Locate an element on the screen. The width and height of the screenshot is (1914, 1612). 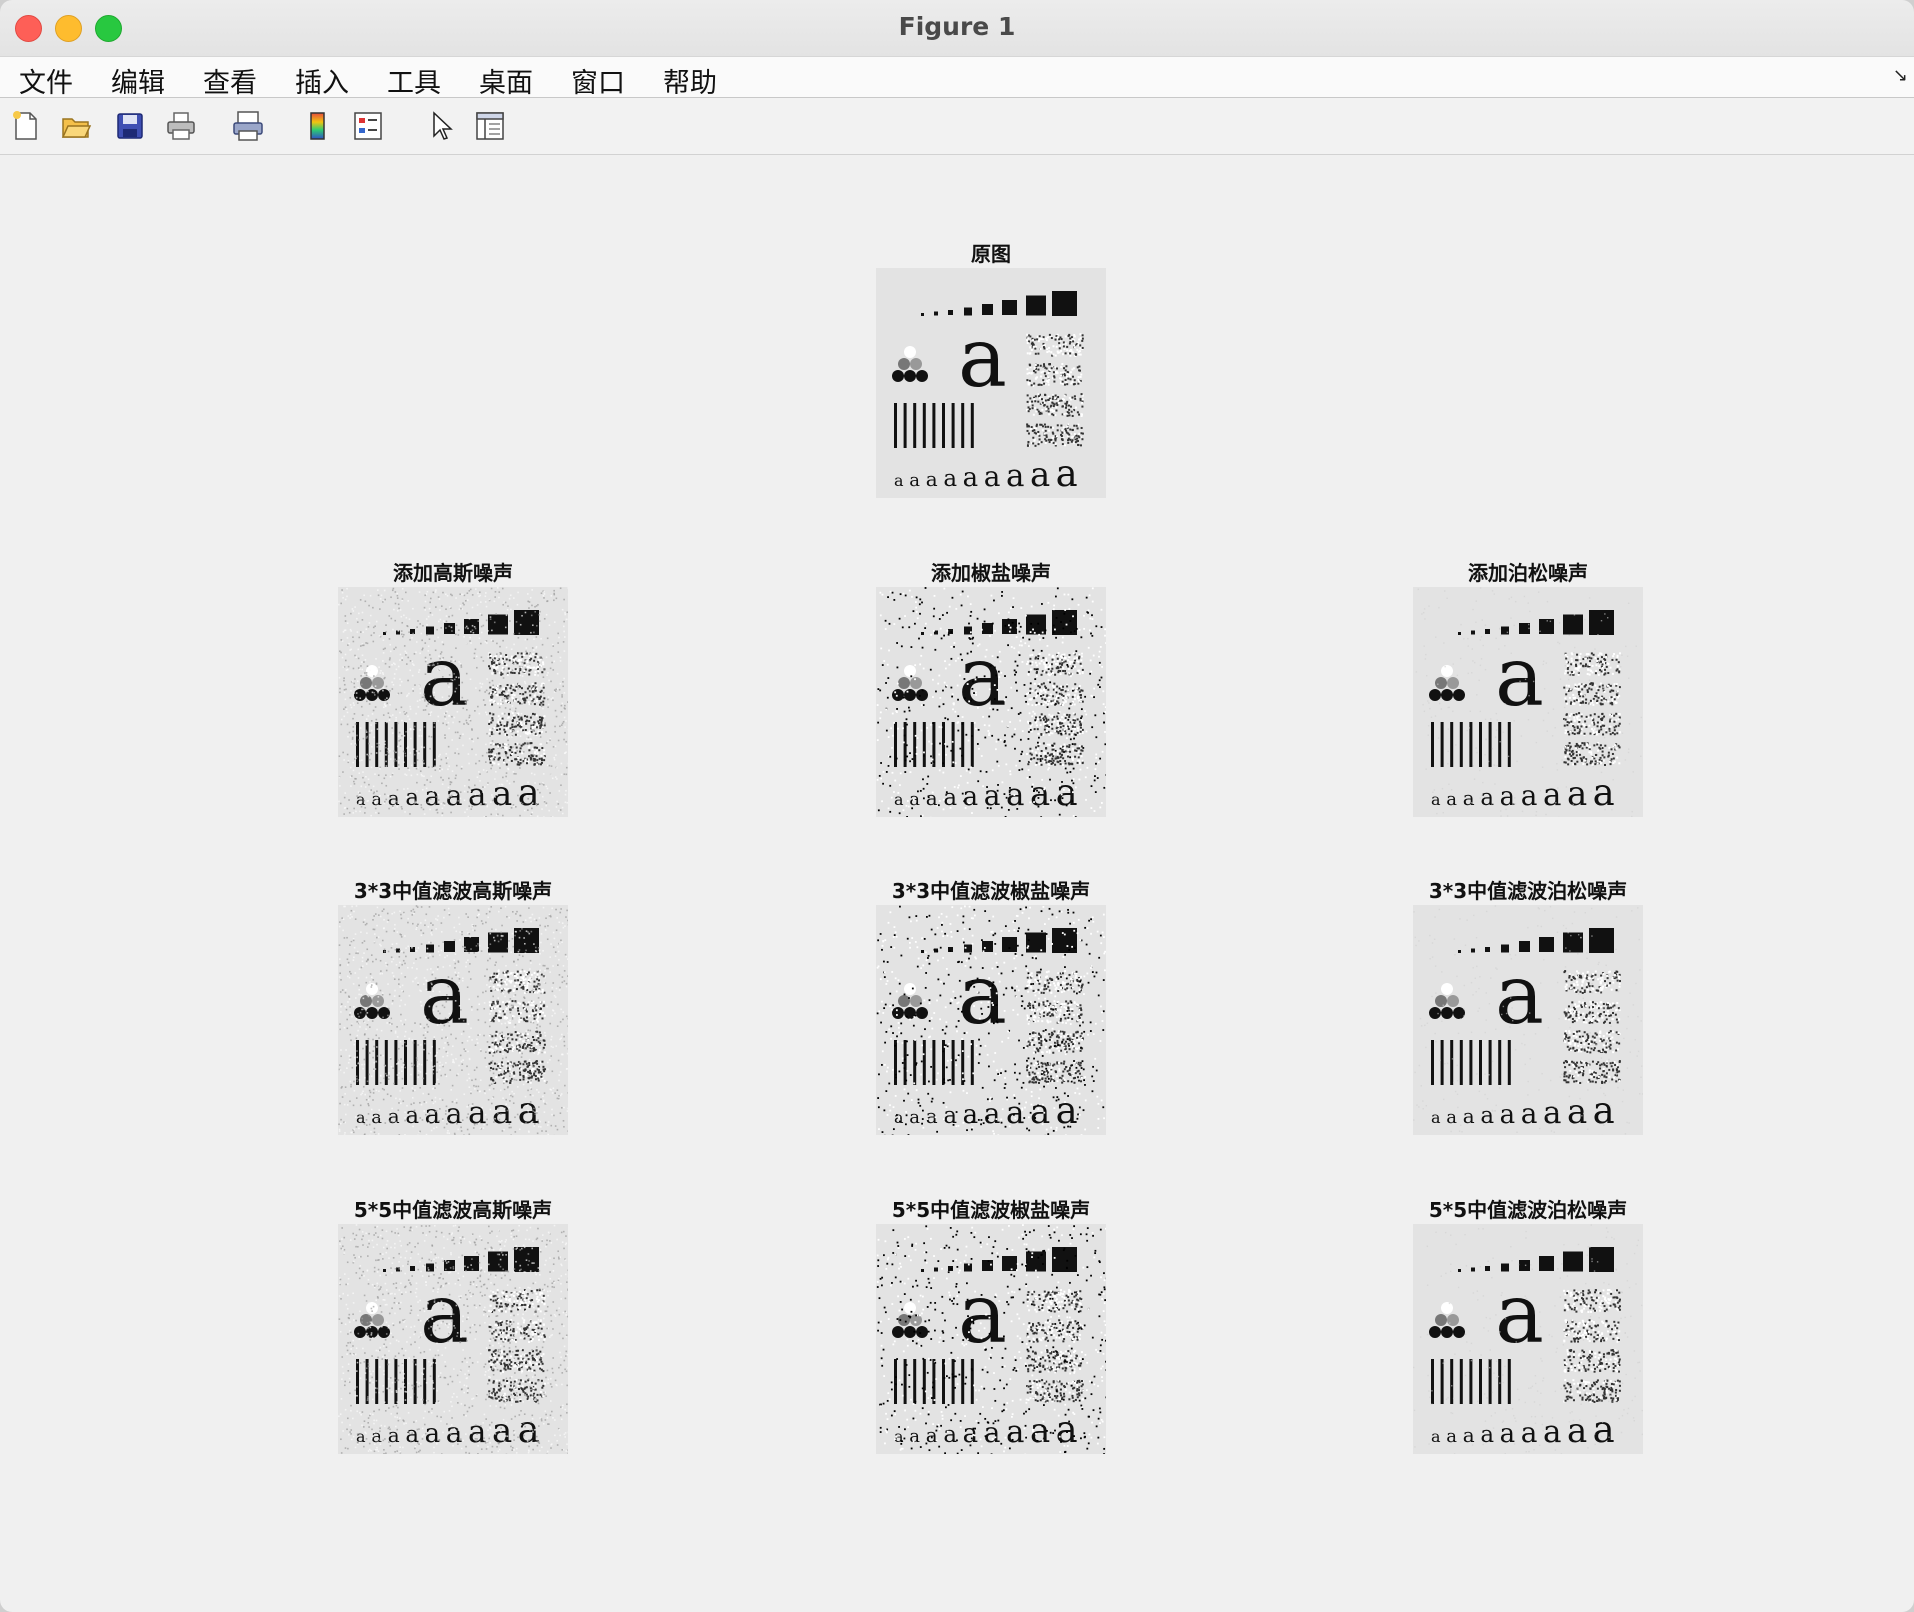
subplot-title: 5*5中值滤波椒盐噪声 is located at coordinates (991, 1210).